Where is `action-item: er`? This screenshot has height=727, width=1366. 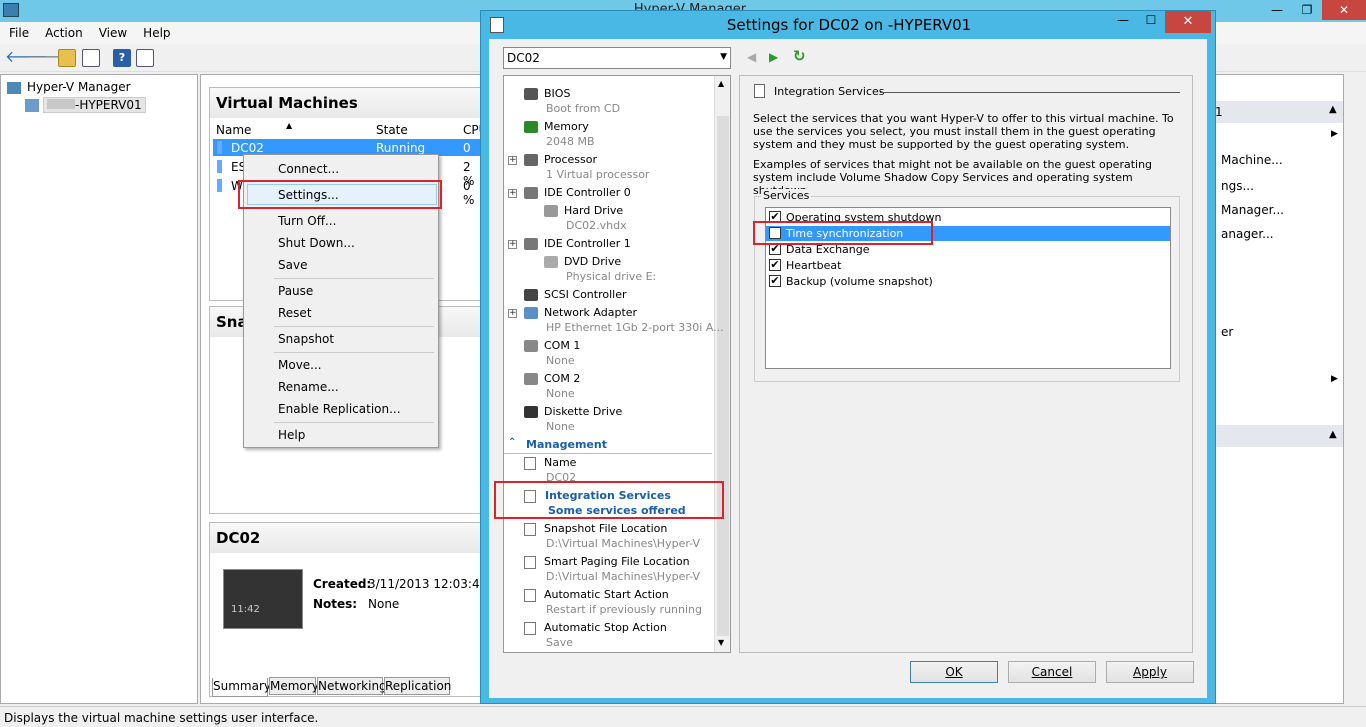
action-item: er is located at coordinates (1227, 332).